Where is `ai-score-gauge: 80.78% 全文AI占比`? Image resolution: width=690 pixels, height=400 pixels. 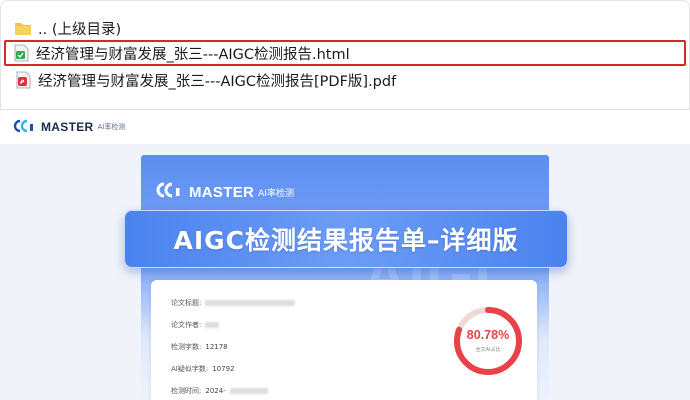 ai-score-gauge: 80.78% 全文AI占比 is located at coordinates (488, 341).